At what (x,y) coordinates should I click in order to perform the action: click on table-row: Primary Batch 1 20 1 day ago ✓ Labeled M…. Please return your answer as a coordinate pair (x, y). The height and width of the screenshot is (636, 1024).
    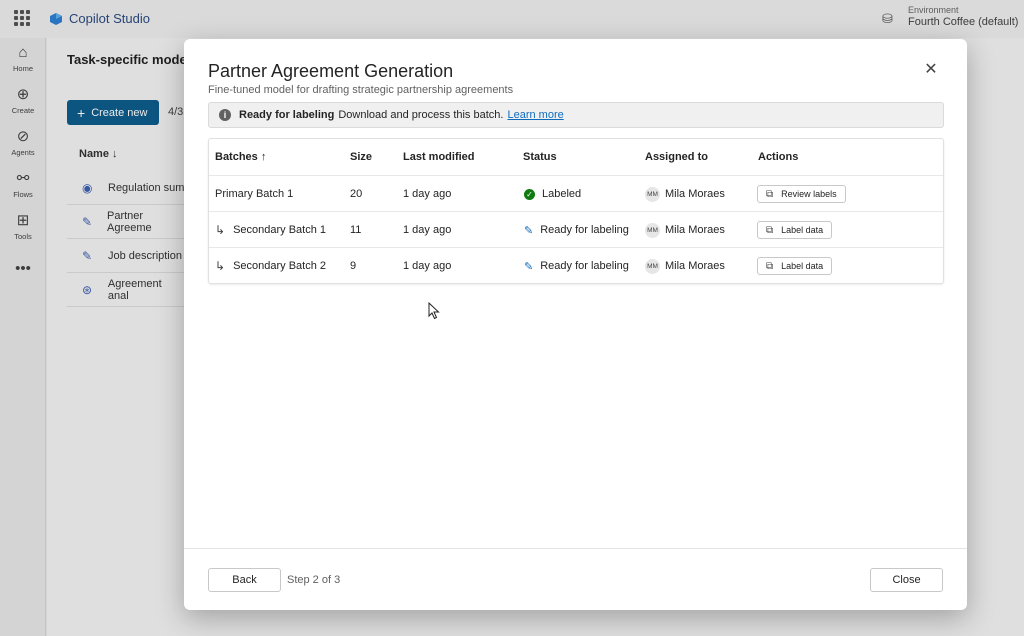
    Looking at the image, I should click on (576, 193).